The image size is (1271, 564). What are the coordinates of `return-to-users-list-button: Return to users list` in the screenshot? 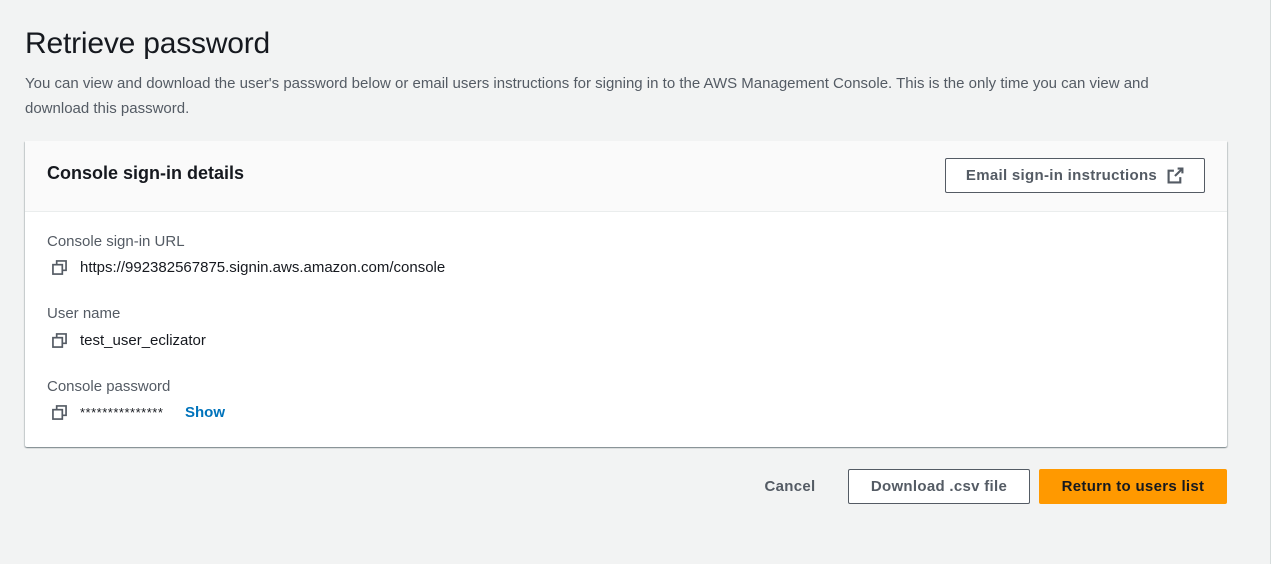 It's located at (1133, 486).